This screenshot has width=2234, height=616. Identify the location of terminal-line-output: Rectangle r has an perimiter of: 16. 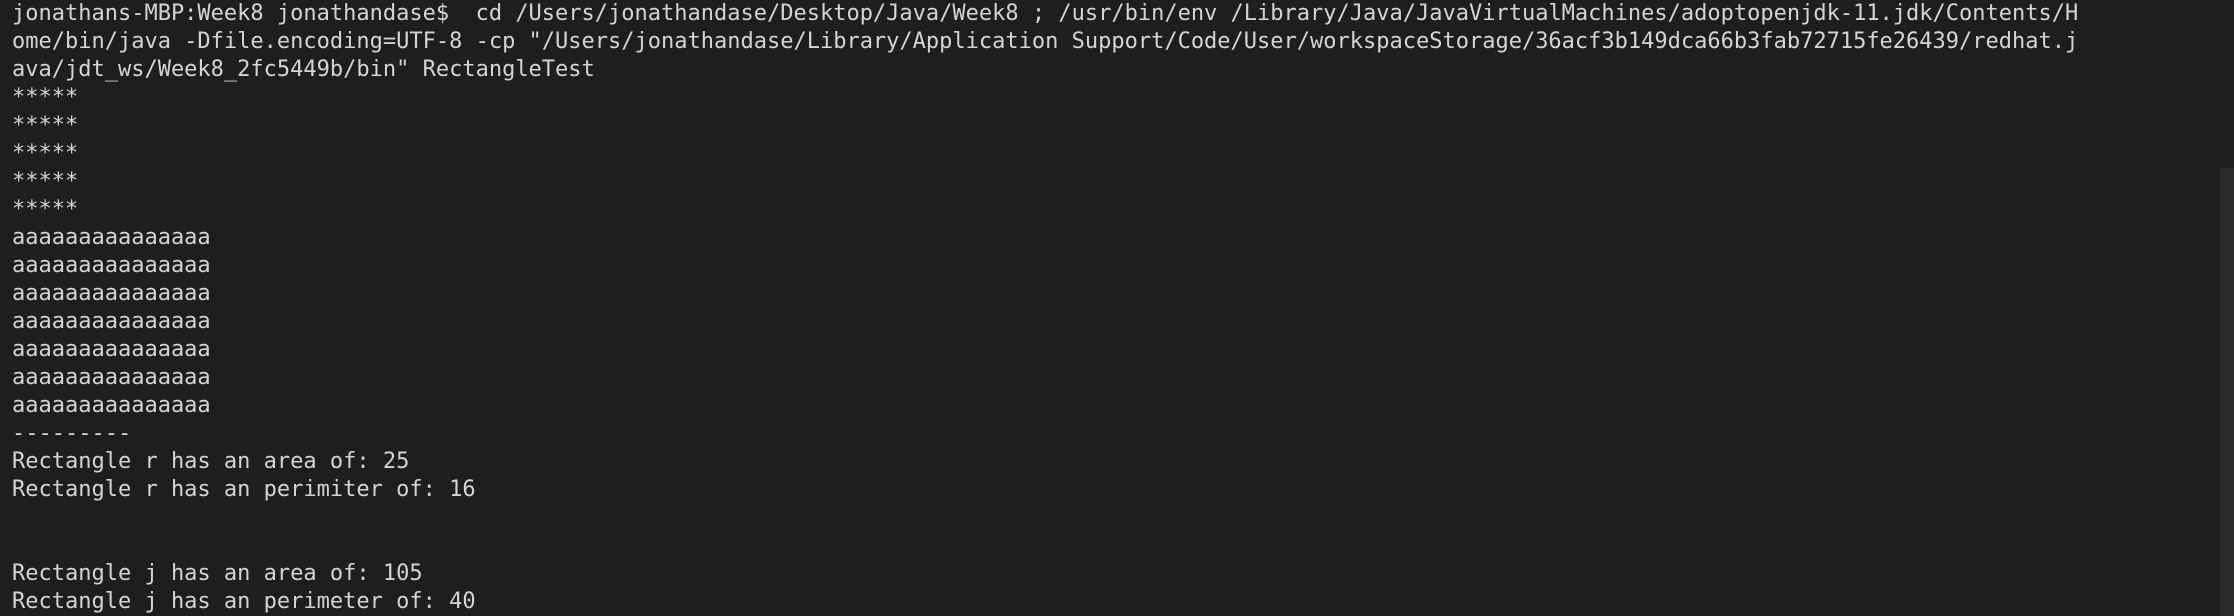
(244, 489).